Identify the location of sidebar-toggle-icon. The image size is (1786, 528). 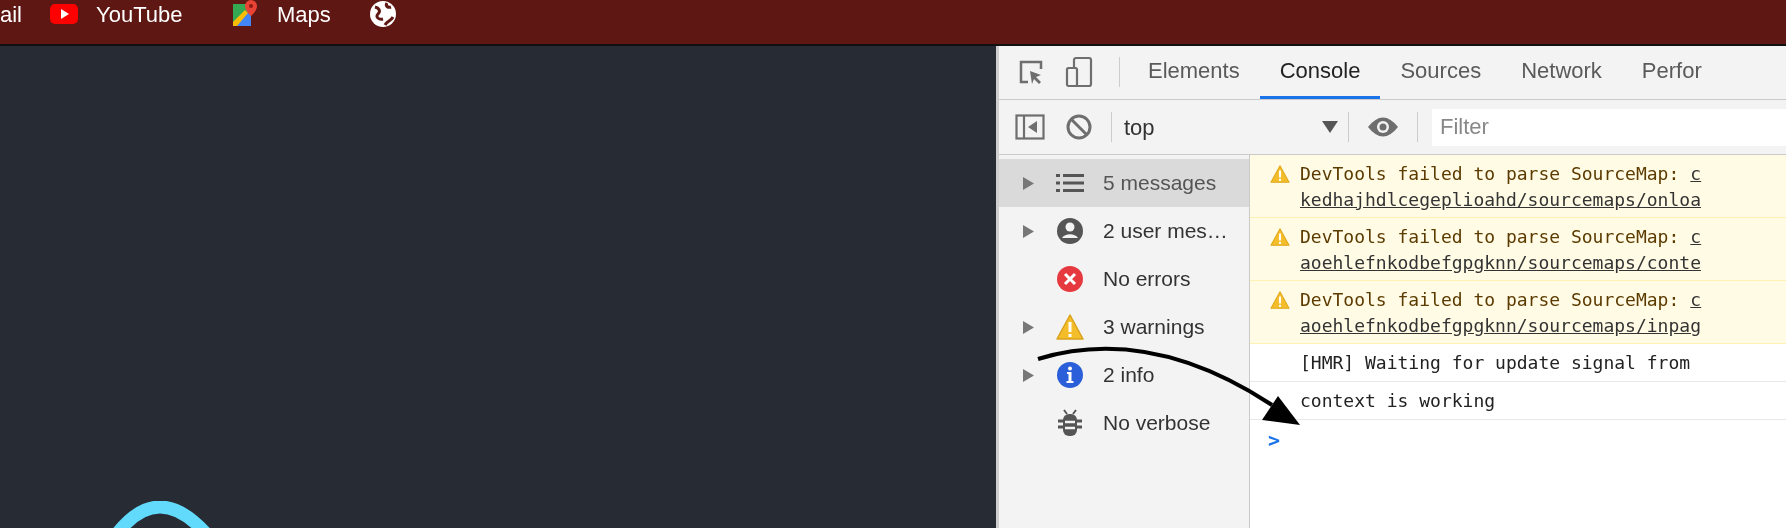
(1030, 127).